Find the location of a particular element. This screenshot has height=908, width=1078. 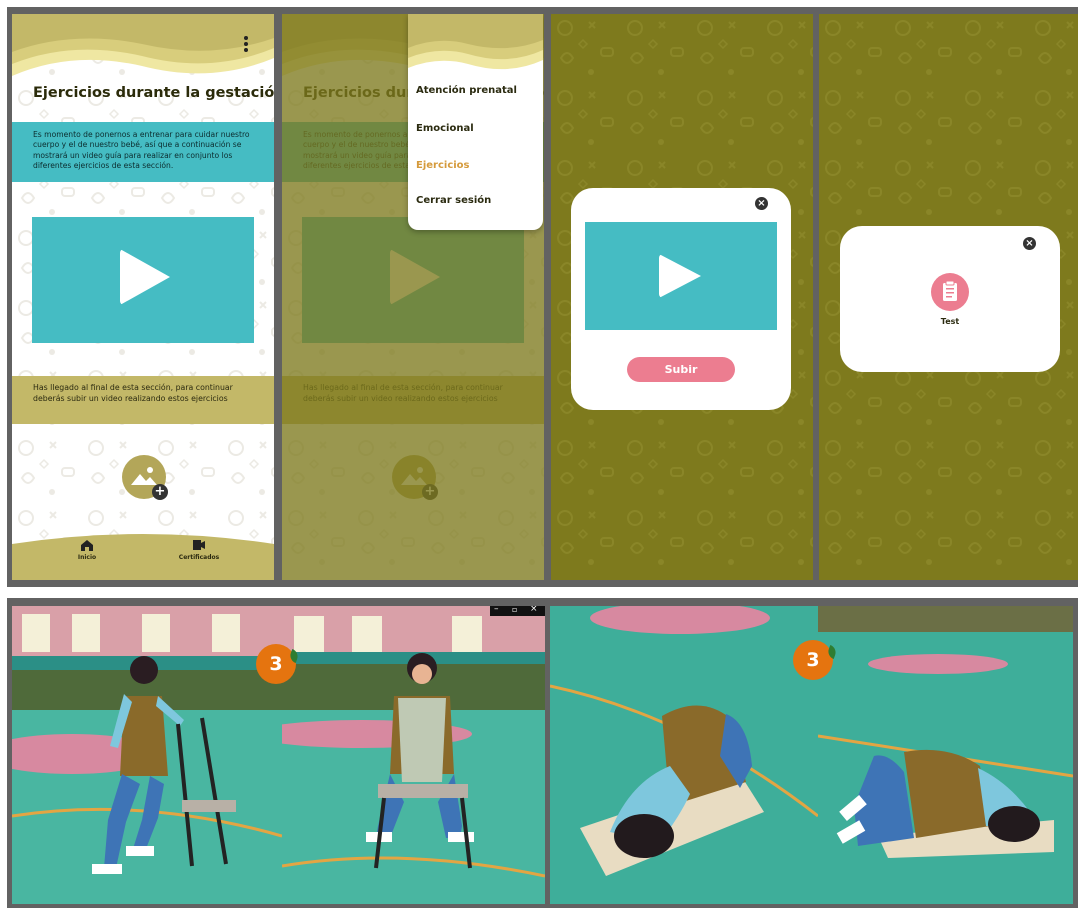

window-maximize-icon: ▫ is located at coordinates (514, 610).